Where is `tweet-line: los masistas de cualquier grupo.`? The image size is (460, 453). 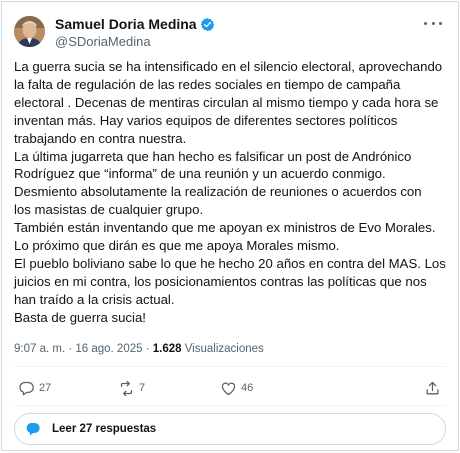
tweet-line: los masistas de cualquier grupo. is located at coordinates (109, 210).